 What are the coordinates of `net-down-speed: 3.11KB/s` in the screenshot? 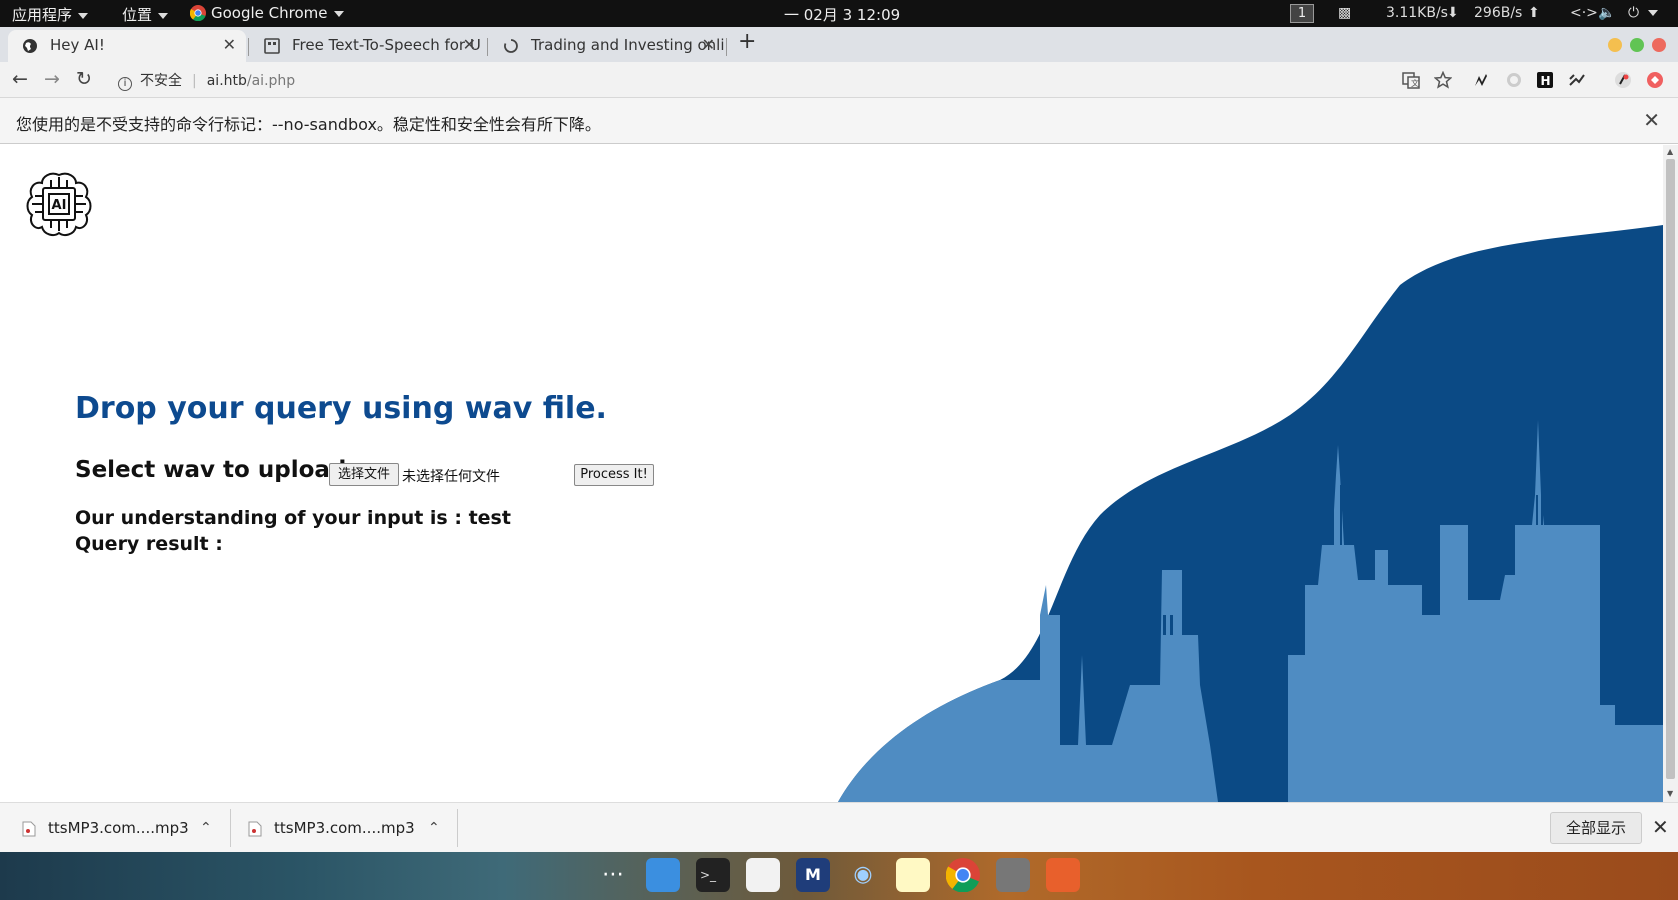 It's located at (1417, 13).